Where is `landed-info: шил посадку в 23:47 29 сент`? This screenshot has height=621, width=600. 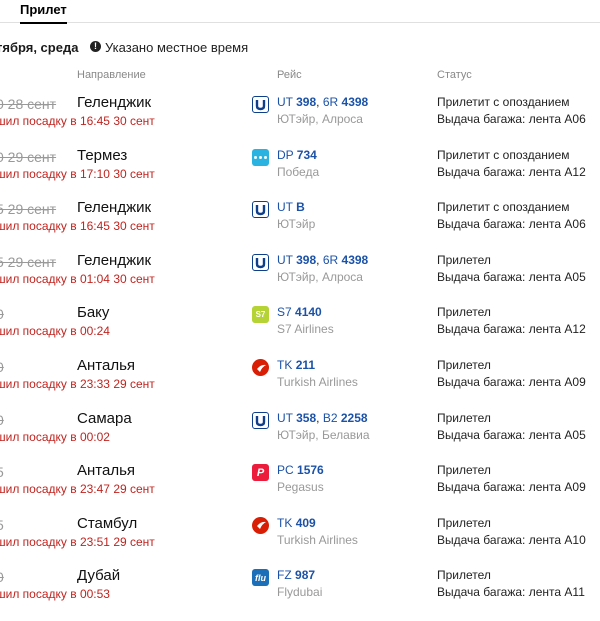 landed-info: шил посадку в 23:47 29 сент is located at coordinates (77, 489).